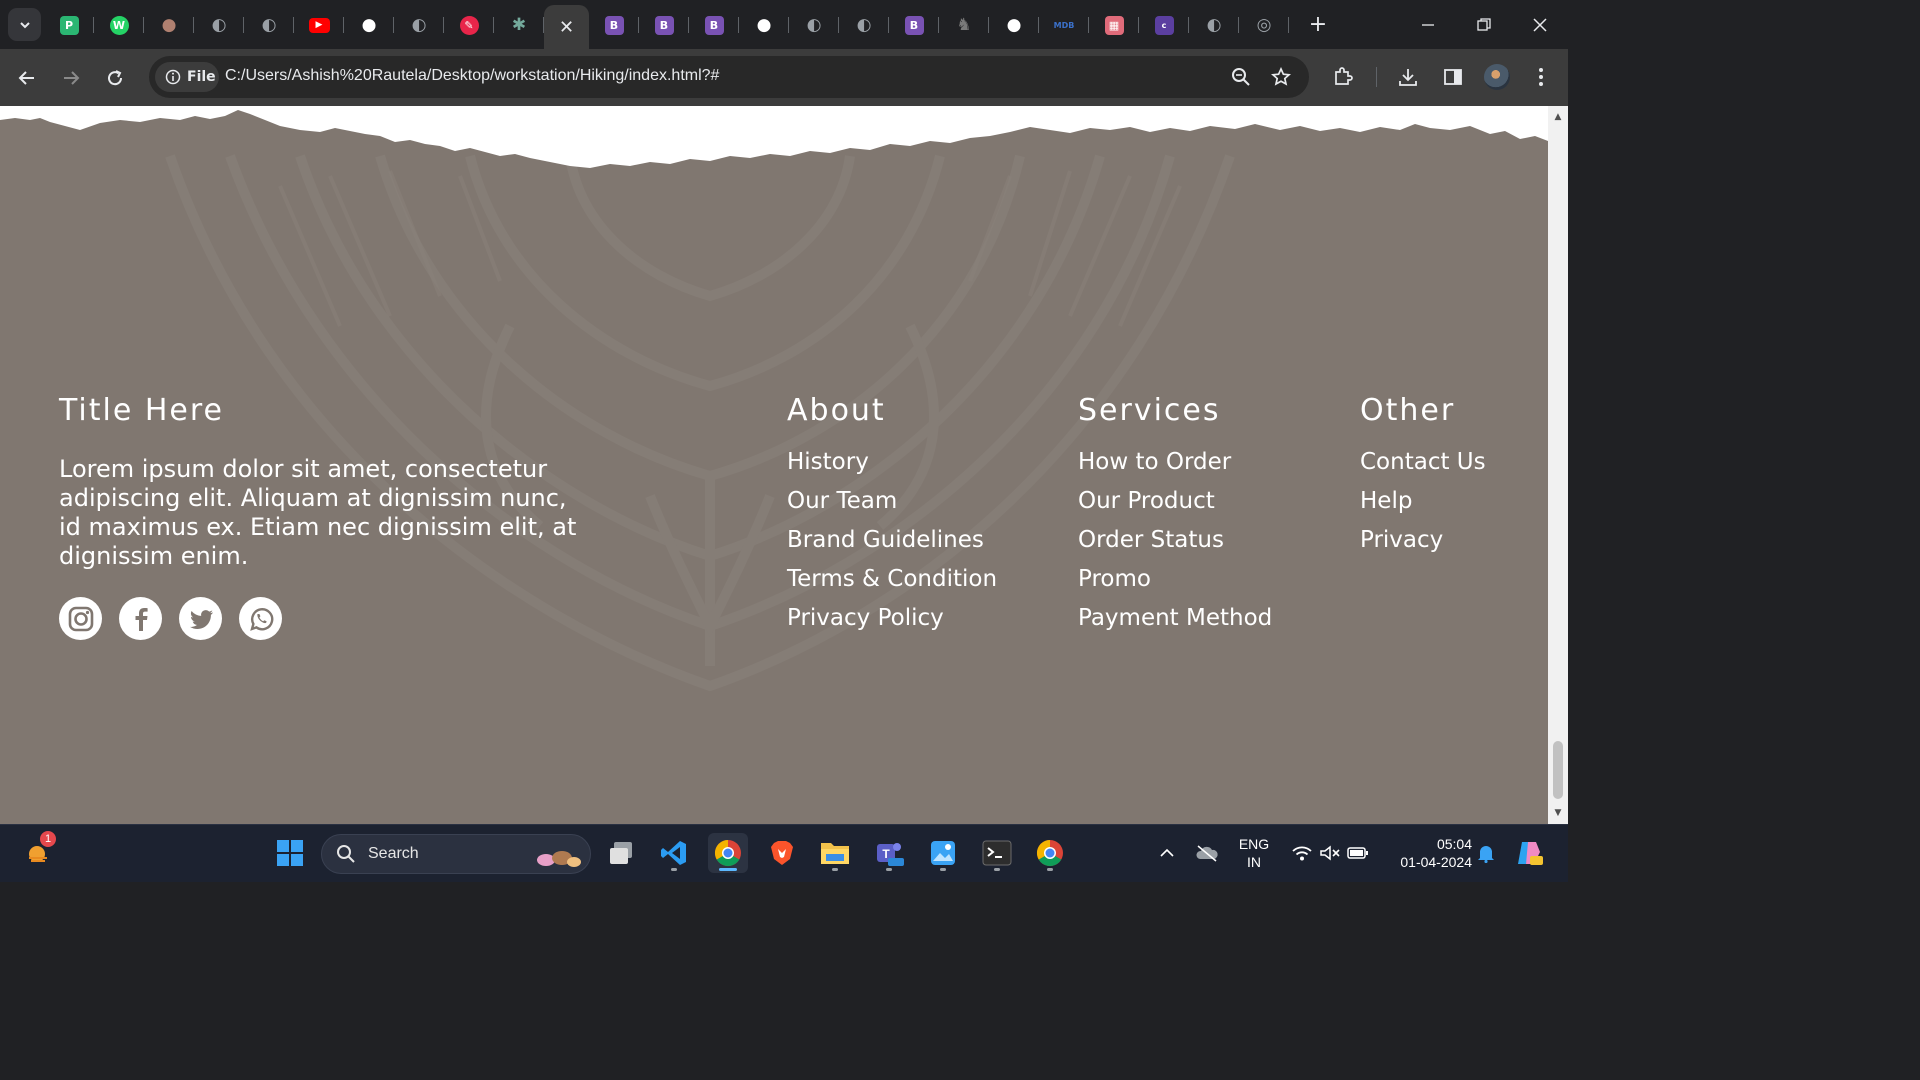  Describe the element at coordinates (892, 546) in the screenshot. I see `footer-link: Brand Guidelines` at that location.